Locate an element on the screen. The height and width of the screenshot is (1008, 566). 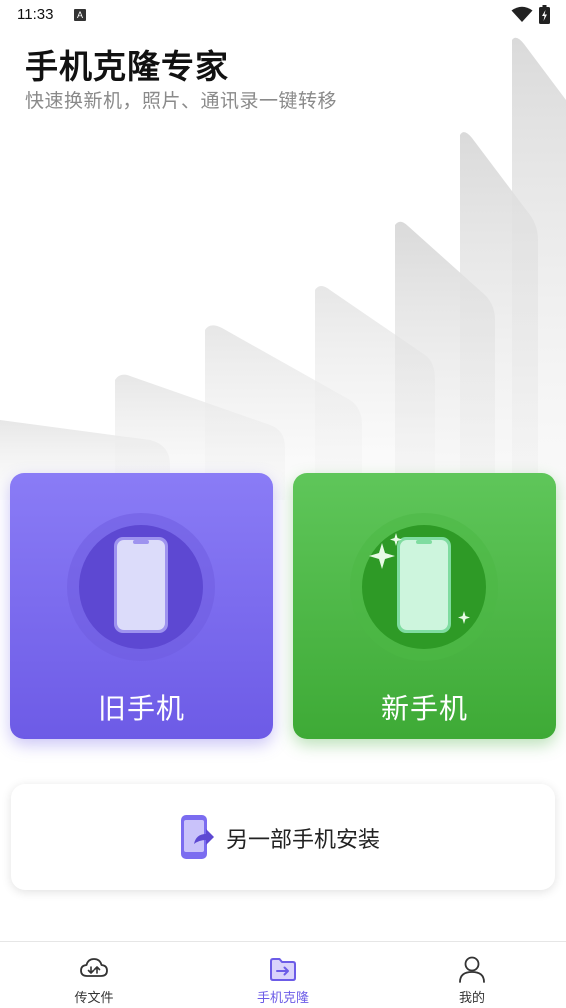
nav-item-phone-clone: 手机克隆 is located at coordinates (283, 975).